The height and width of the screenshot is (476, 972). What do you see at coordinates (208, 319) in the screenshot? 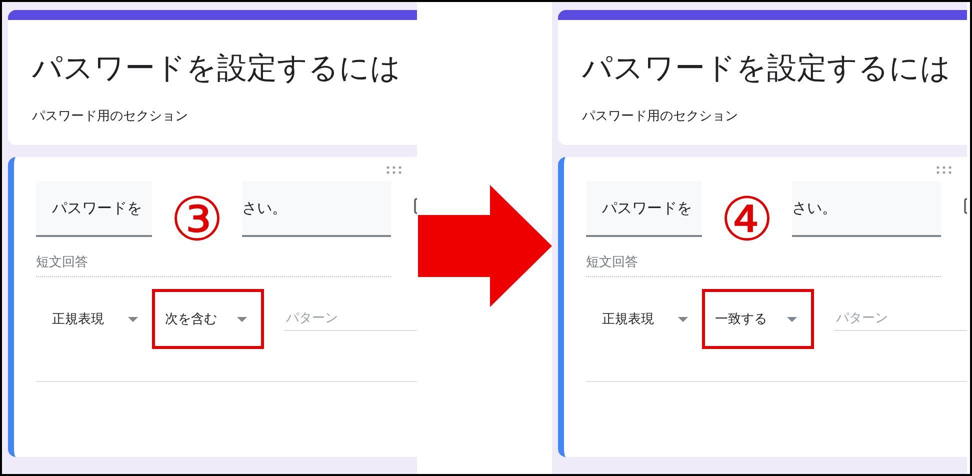
I see `condition-dropdown: 次を含む` at bounding box center [208, 319].